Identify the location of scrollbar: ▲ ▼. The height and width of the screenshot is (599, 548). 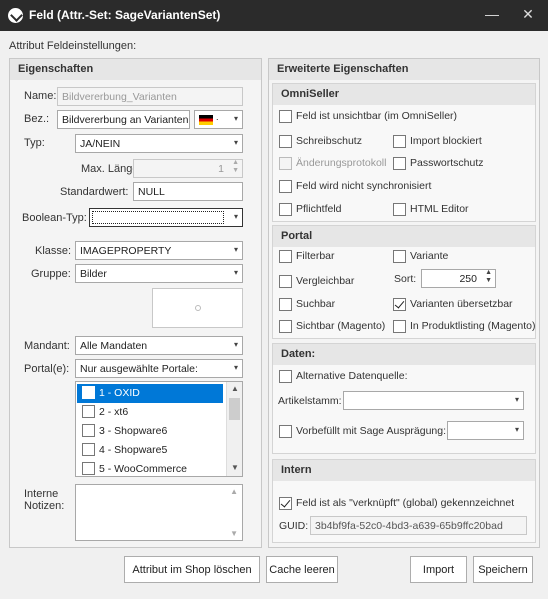
(234, 429).